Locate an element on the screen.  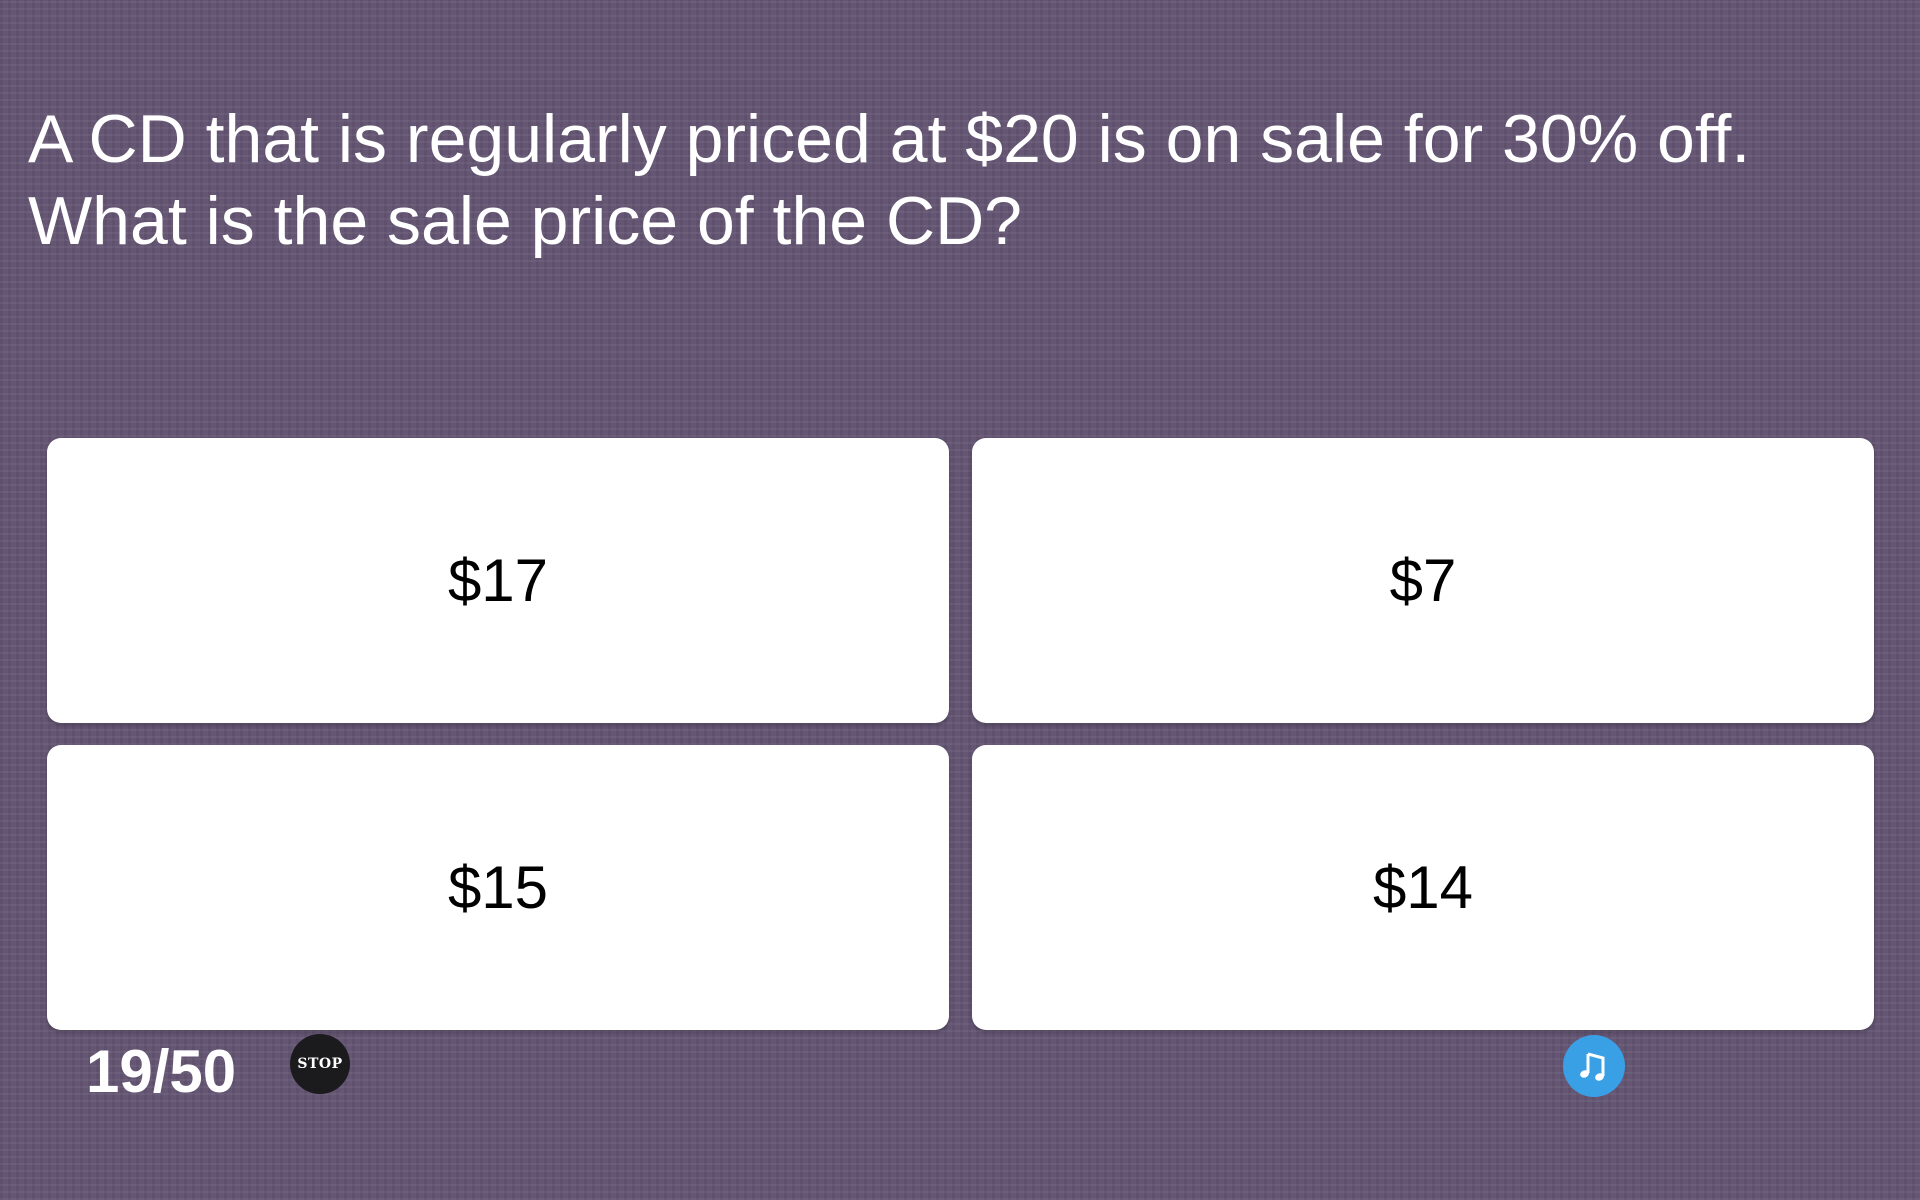
answer-label: $7 is located at coordinates (1423, 580).